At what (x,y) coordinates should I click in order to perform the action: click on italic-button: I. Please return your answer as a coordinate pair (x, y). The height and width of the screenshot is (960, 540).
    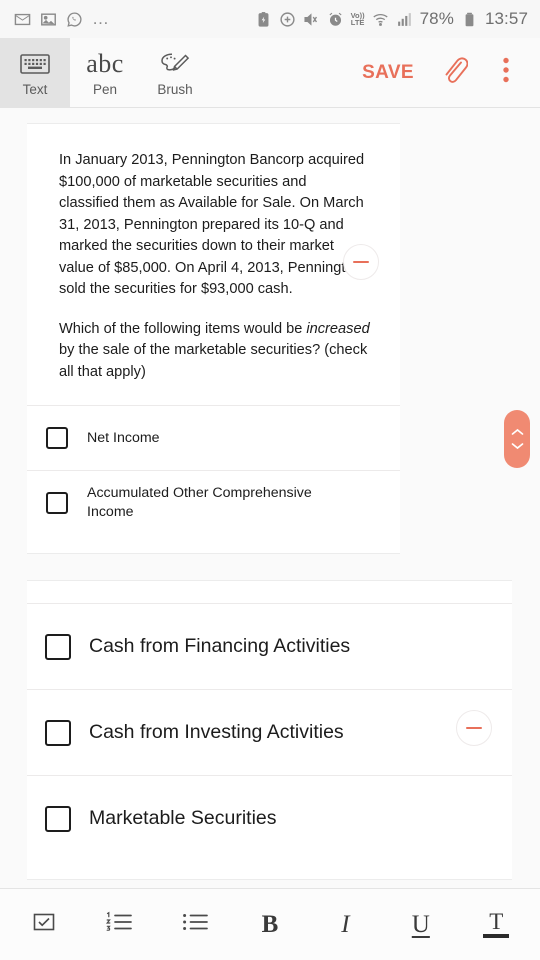
    Looking at the image, I should click on (345, 925).